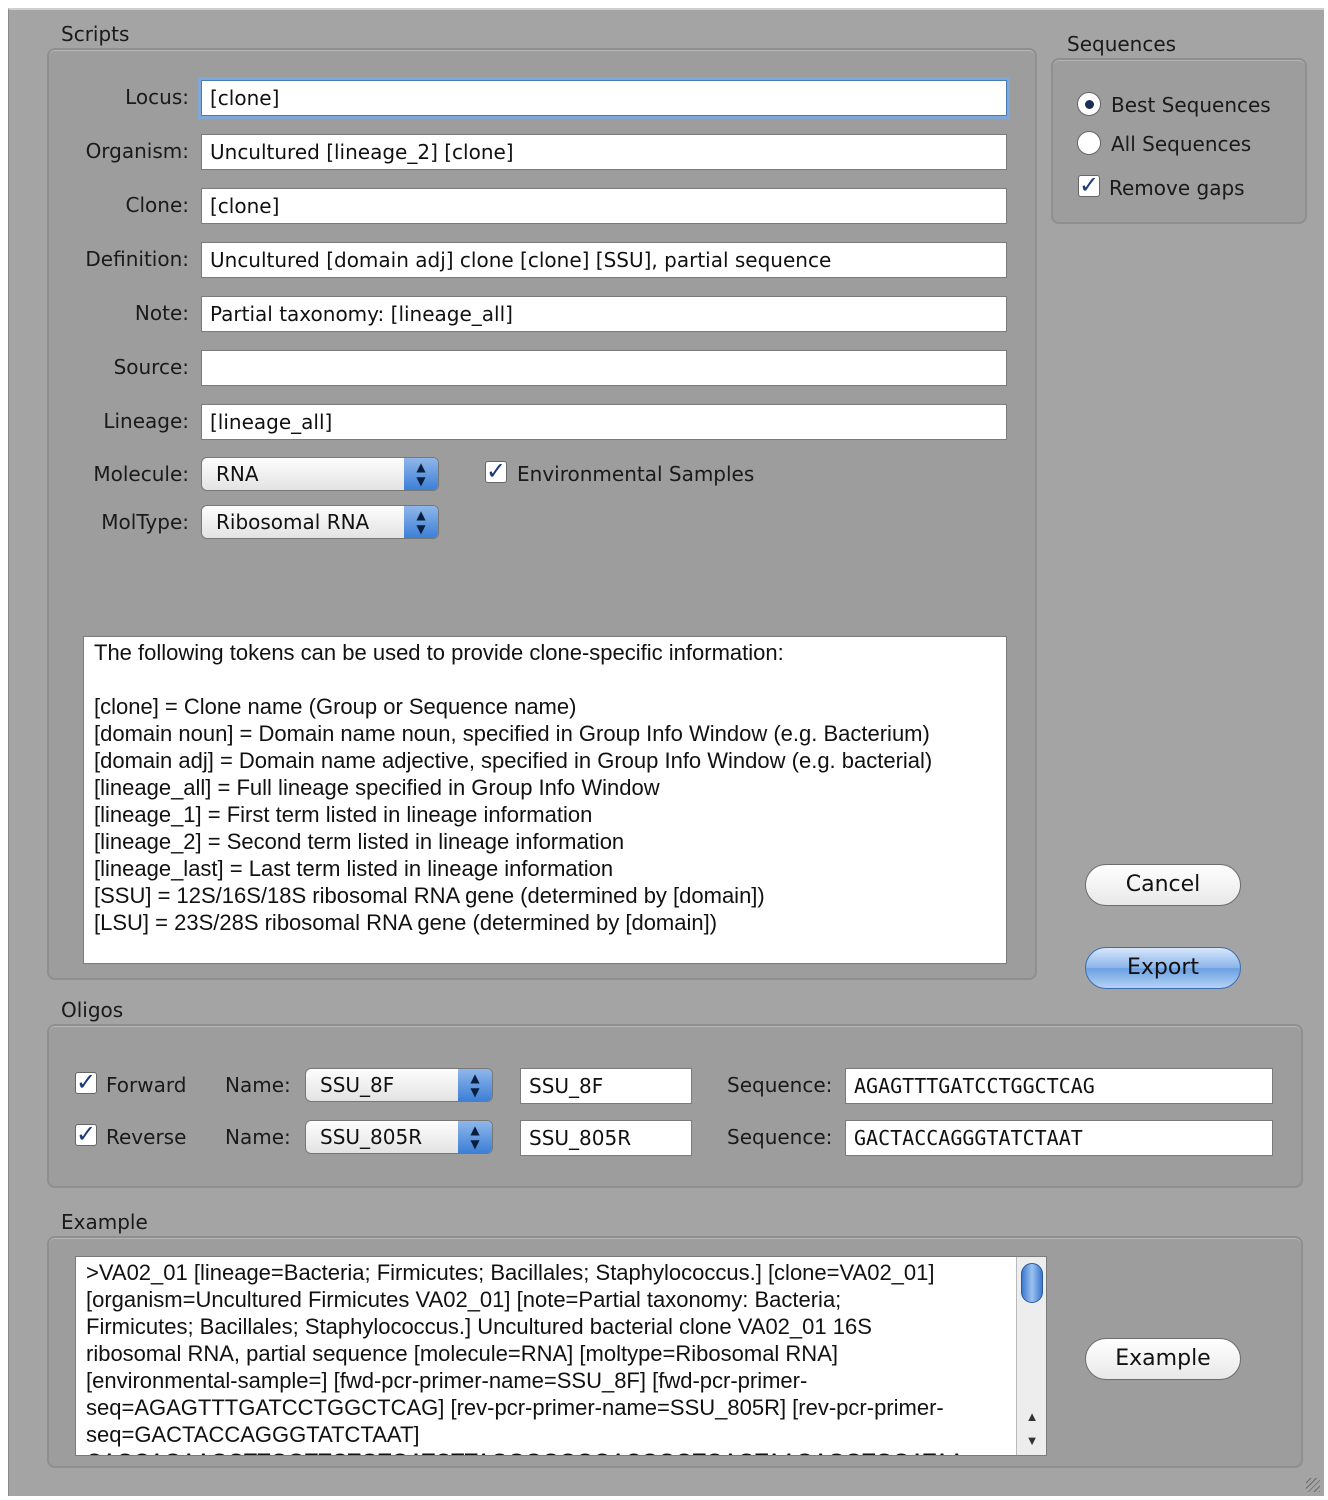  What do you see at coordinates (86, 1134) in the screenshot?
I see `reverse-checkbox: ✓` at bounding box center [86, 1134].